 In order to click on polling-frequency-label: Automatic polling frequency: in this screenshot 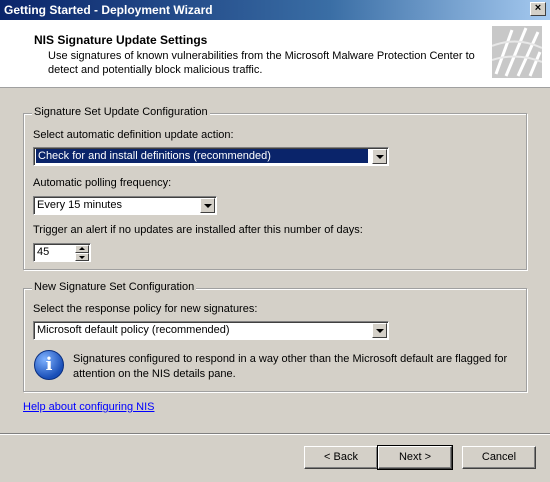, I will do `click(102, 183)`.